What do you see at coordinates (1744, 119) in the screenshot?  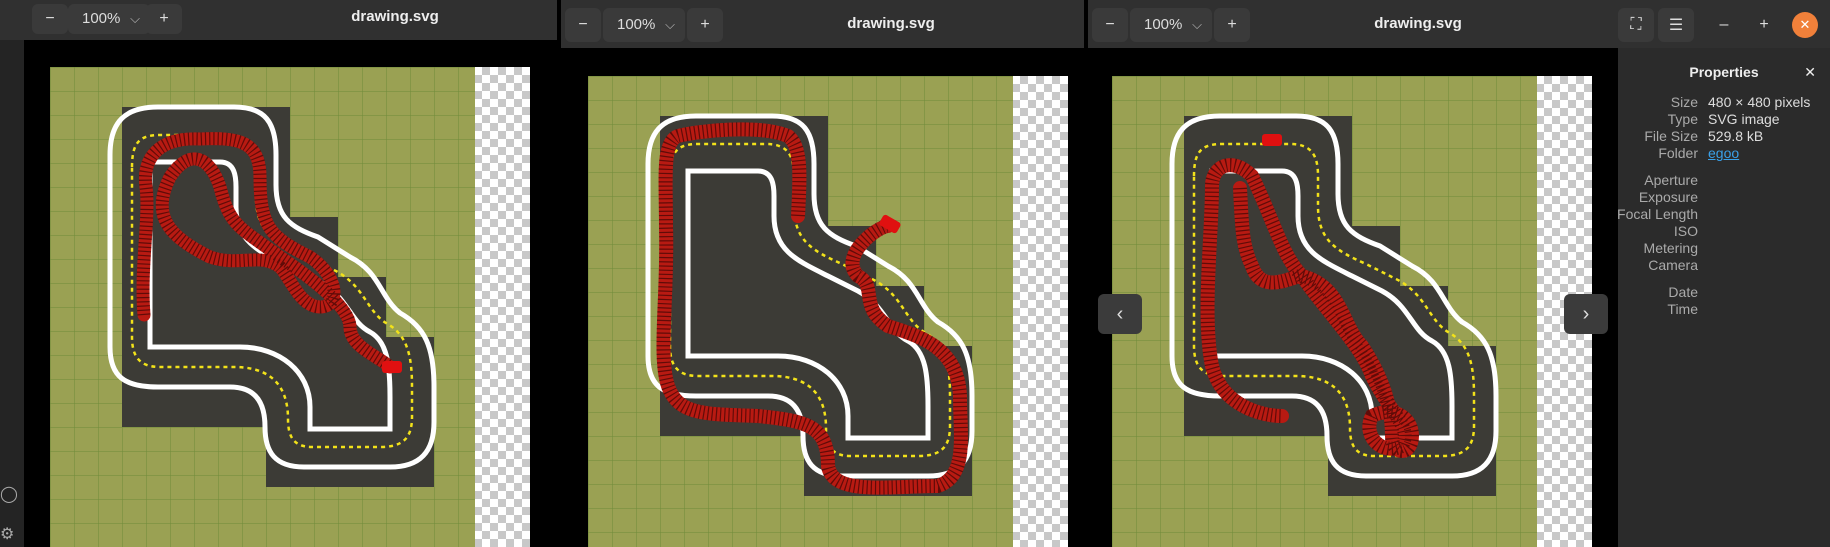 I see `property-value: SVG image` at bounding box center [1744, 119].